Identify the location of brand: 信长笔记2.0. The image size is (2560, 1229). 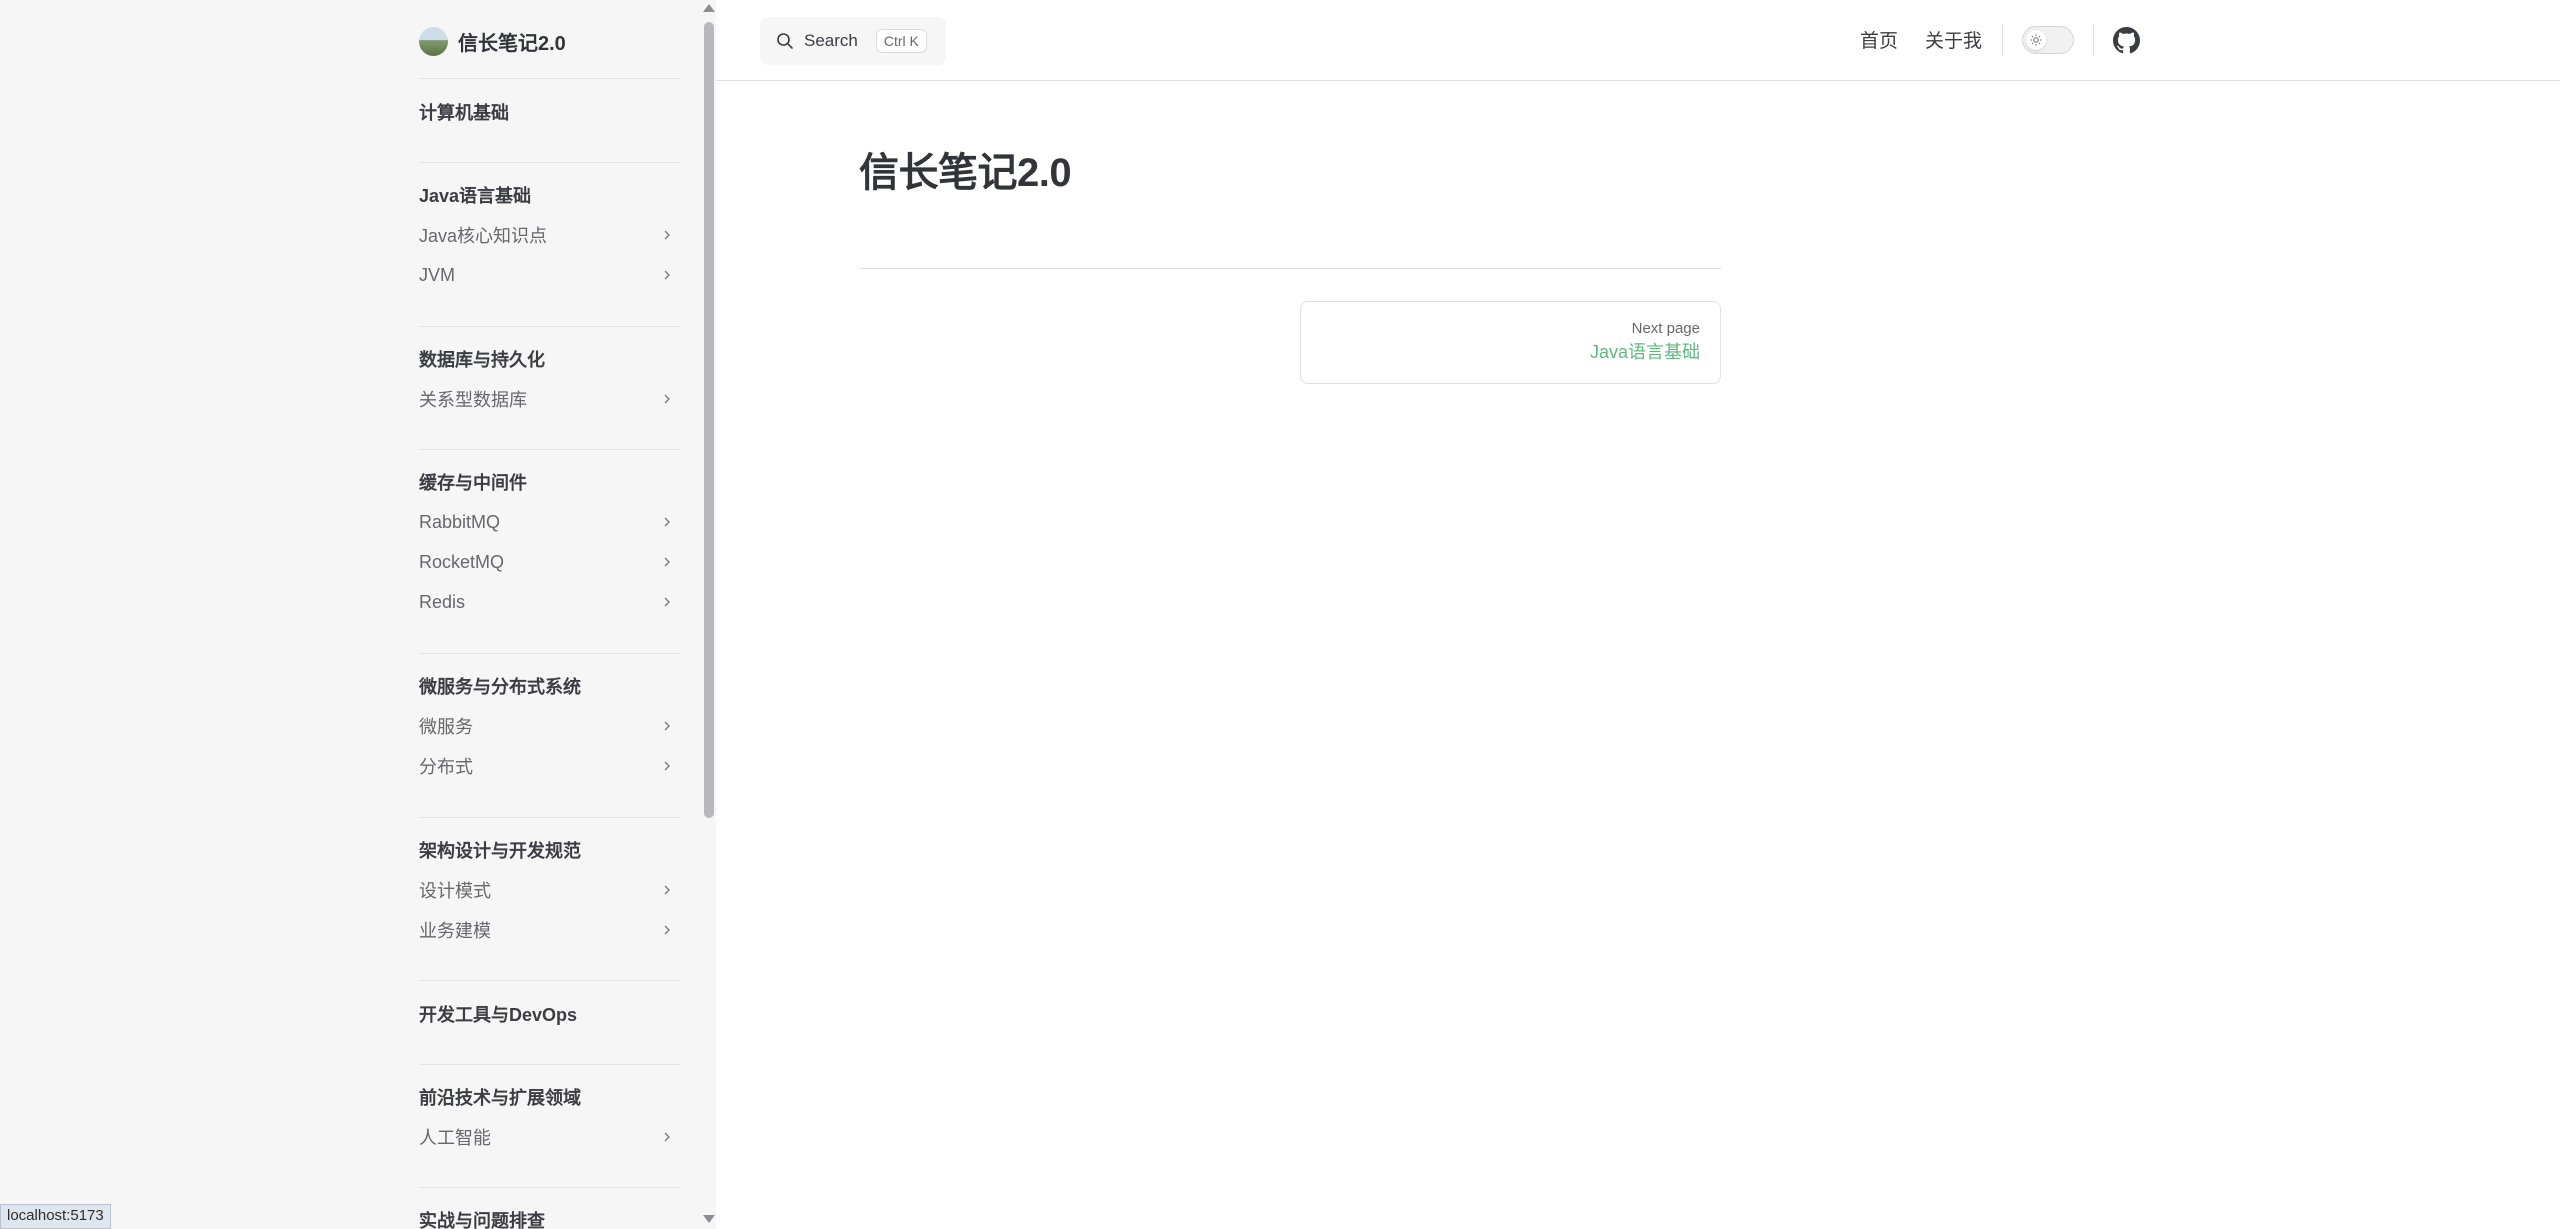
(492, 41).